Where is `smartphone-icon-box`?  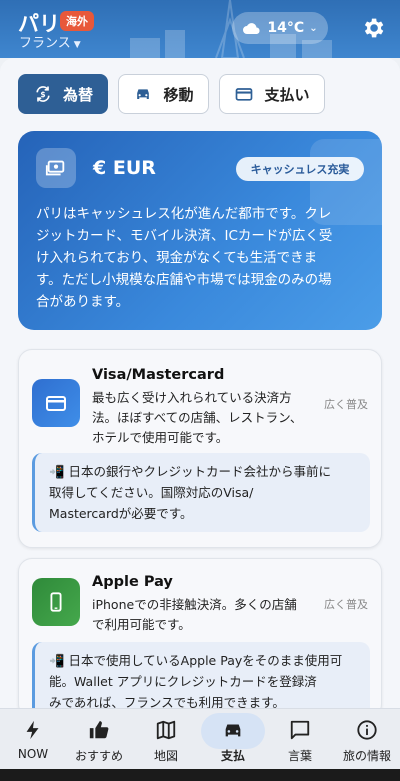
smartphone-icon-box is located at coordinates (56, 602).